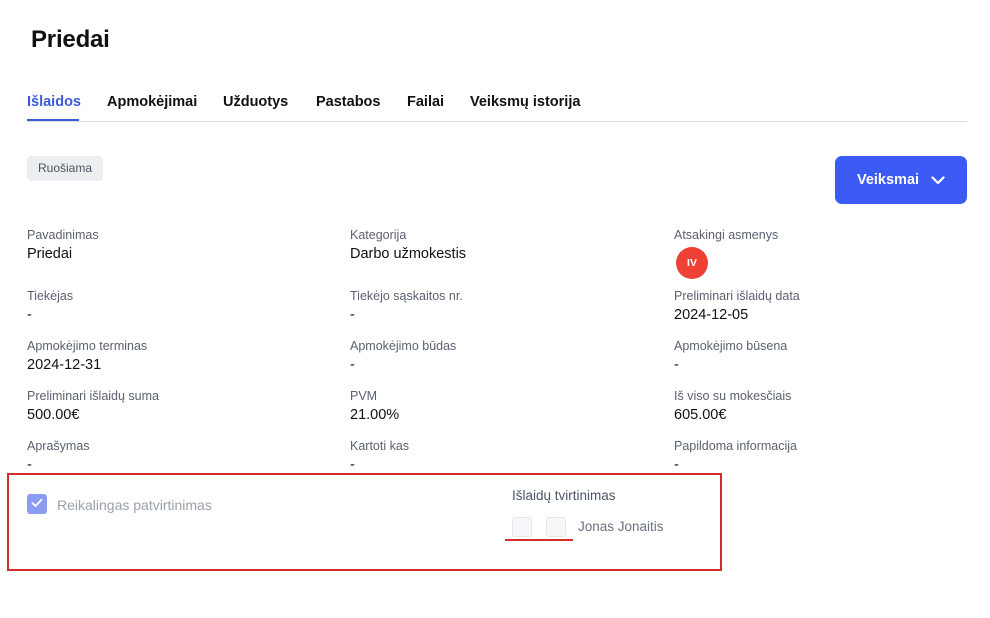 Image resolution: width=990 pixels, height=618 pixels. What do you see at coordinates (255, 102) in the screenshot?
I see `tab-uzduotys: Užduotys` at bounding box center [255, 102].